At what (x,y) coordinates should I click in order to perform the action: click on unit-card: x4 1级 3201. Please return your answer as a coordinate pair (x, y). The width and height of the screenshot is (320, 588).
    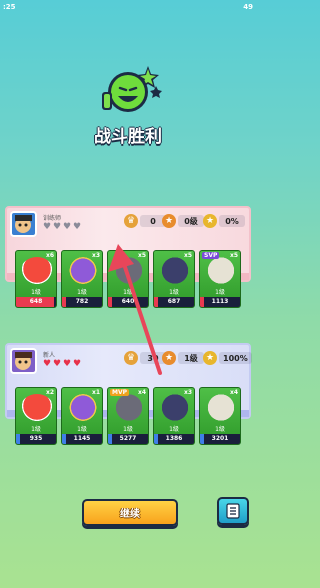
    Looking at the image, I should click on (220, 416).